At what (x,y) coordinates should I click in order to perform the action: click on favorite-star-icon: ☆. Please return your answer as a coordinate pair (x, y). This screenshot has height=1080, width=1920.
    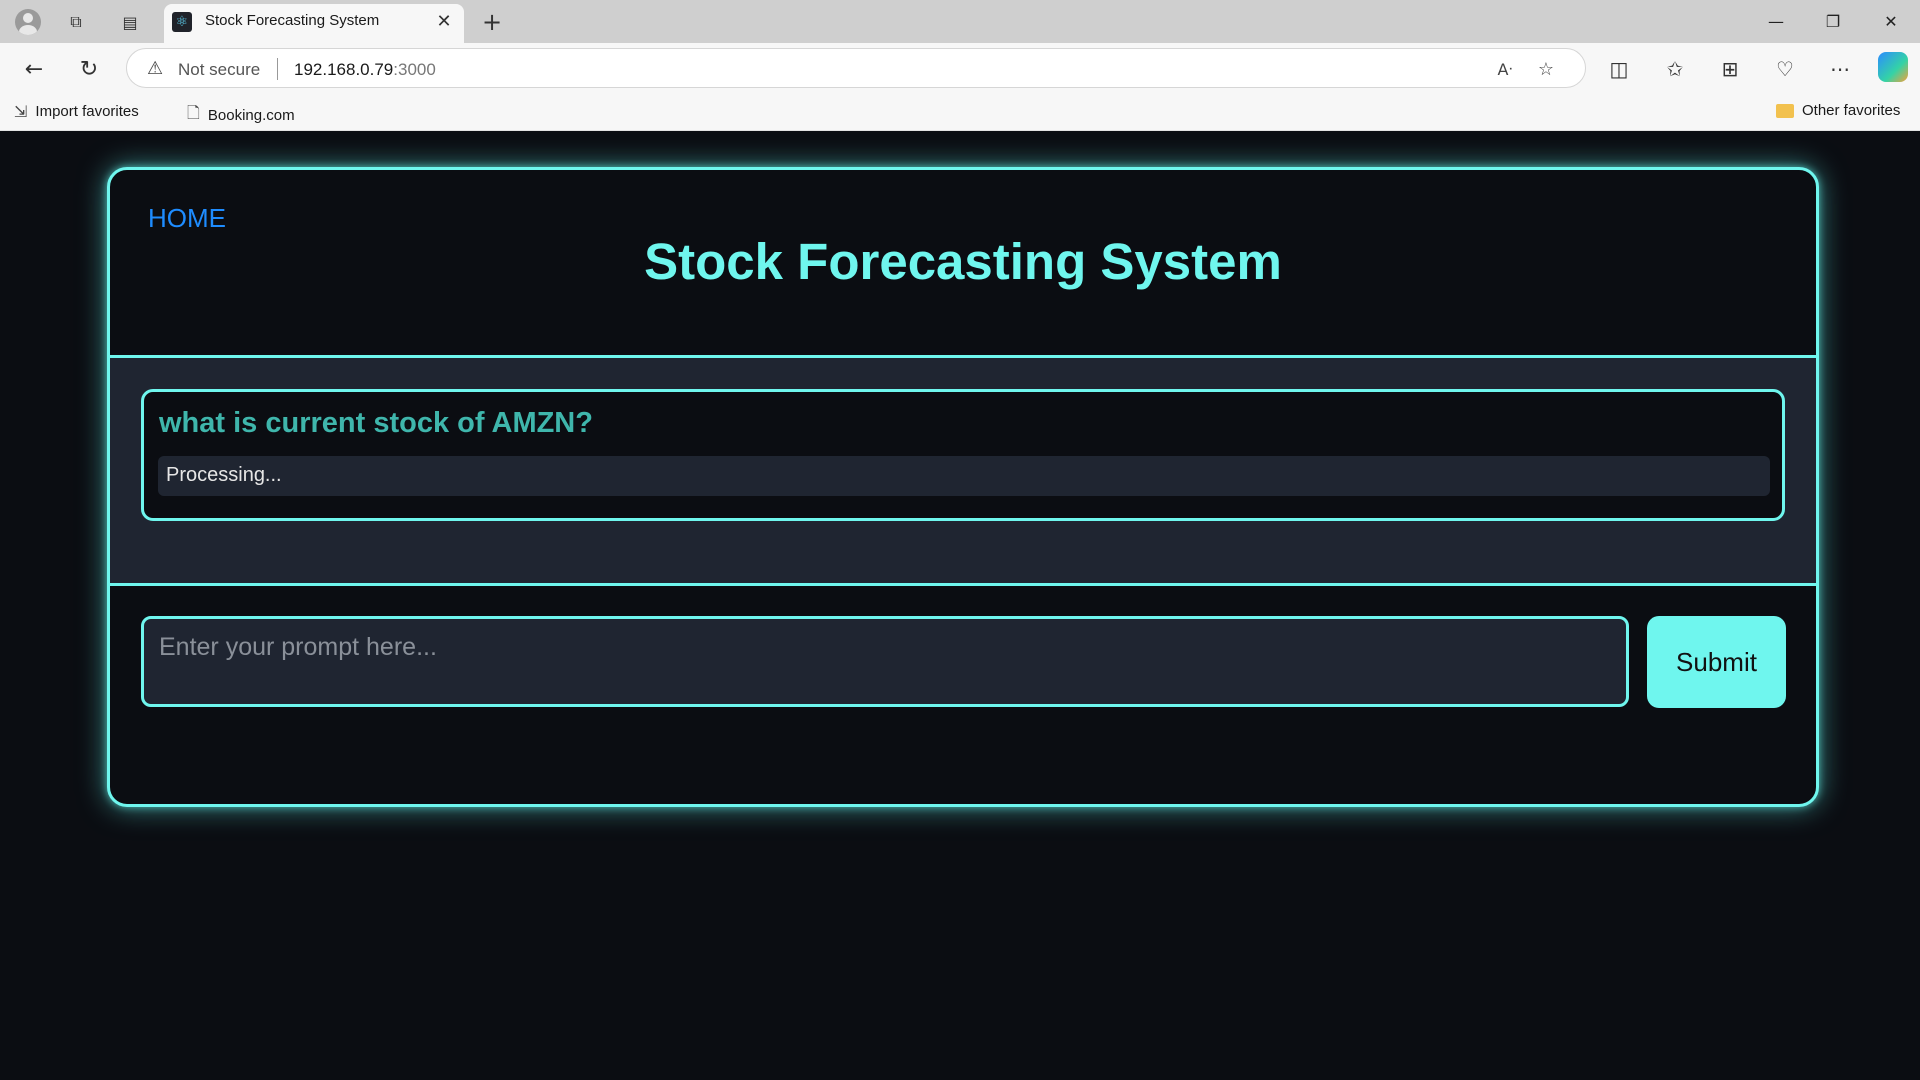
    Looking at the image, I should click on (1546, 69).